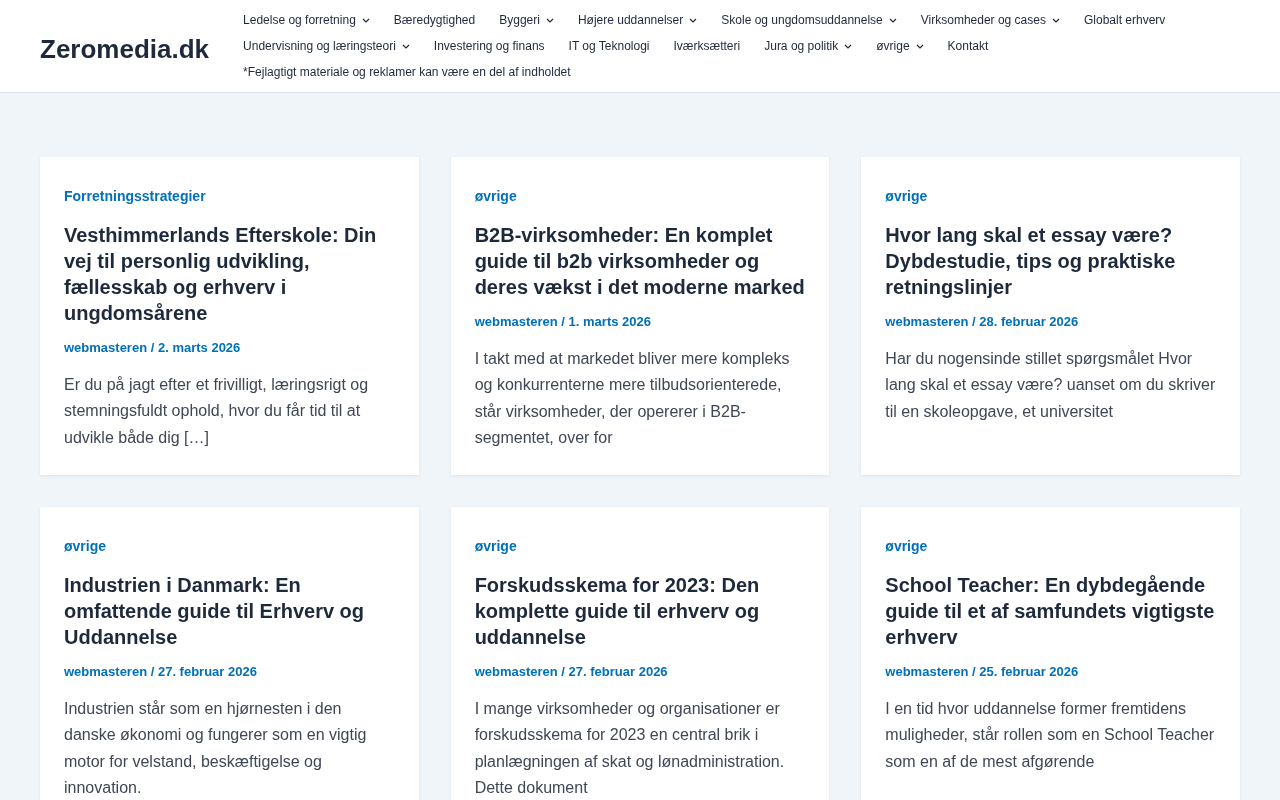 The width and height of the screenshot is (1280, 800). What do you see at coordinates (982, 672) in the screenshot?
I see `post-meta: webmasteren / 25. februar 2026` at bounding box center [982, 672].